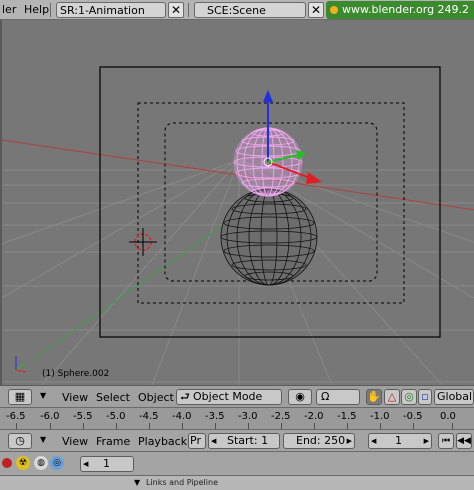 This screenshot has width=474, height=490. Describe the element at coordinates (83, 416) in the screenshot. I see `timeline-tick: -5.5` at that location.